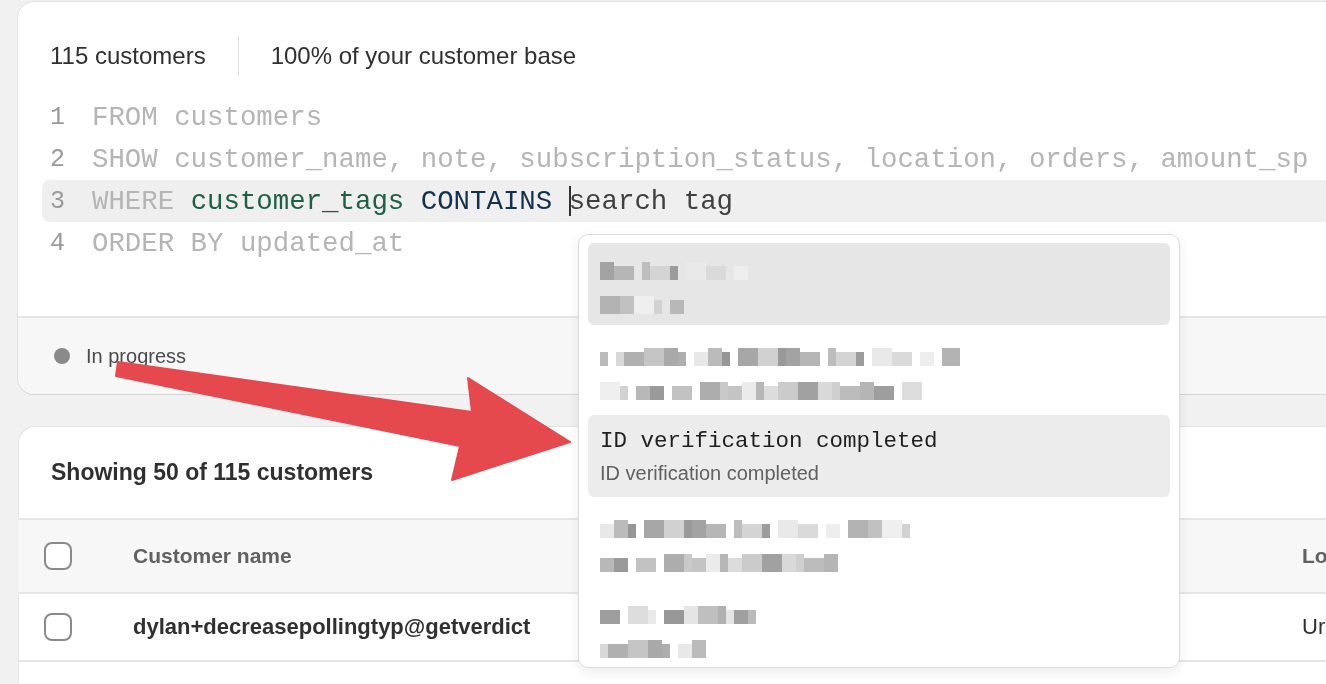  What do you see at coordinates (212, 472) in the screenshot?
I see `results-heading: Showing 50 of 115 customers` at bounding box center [212, 472].